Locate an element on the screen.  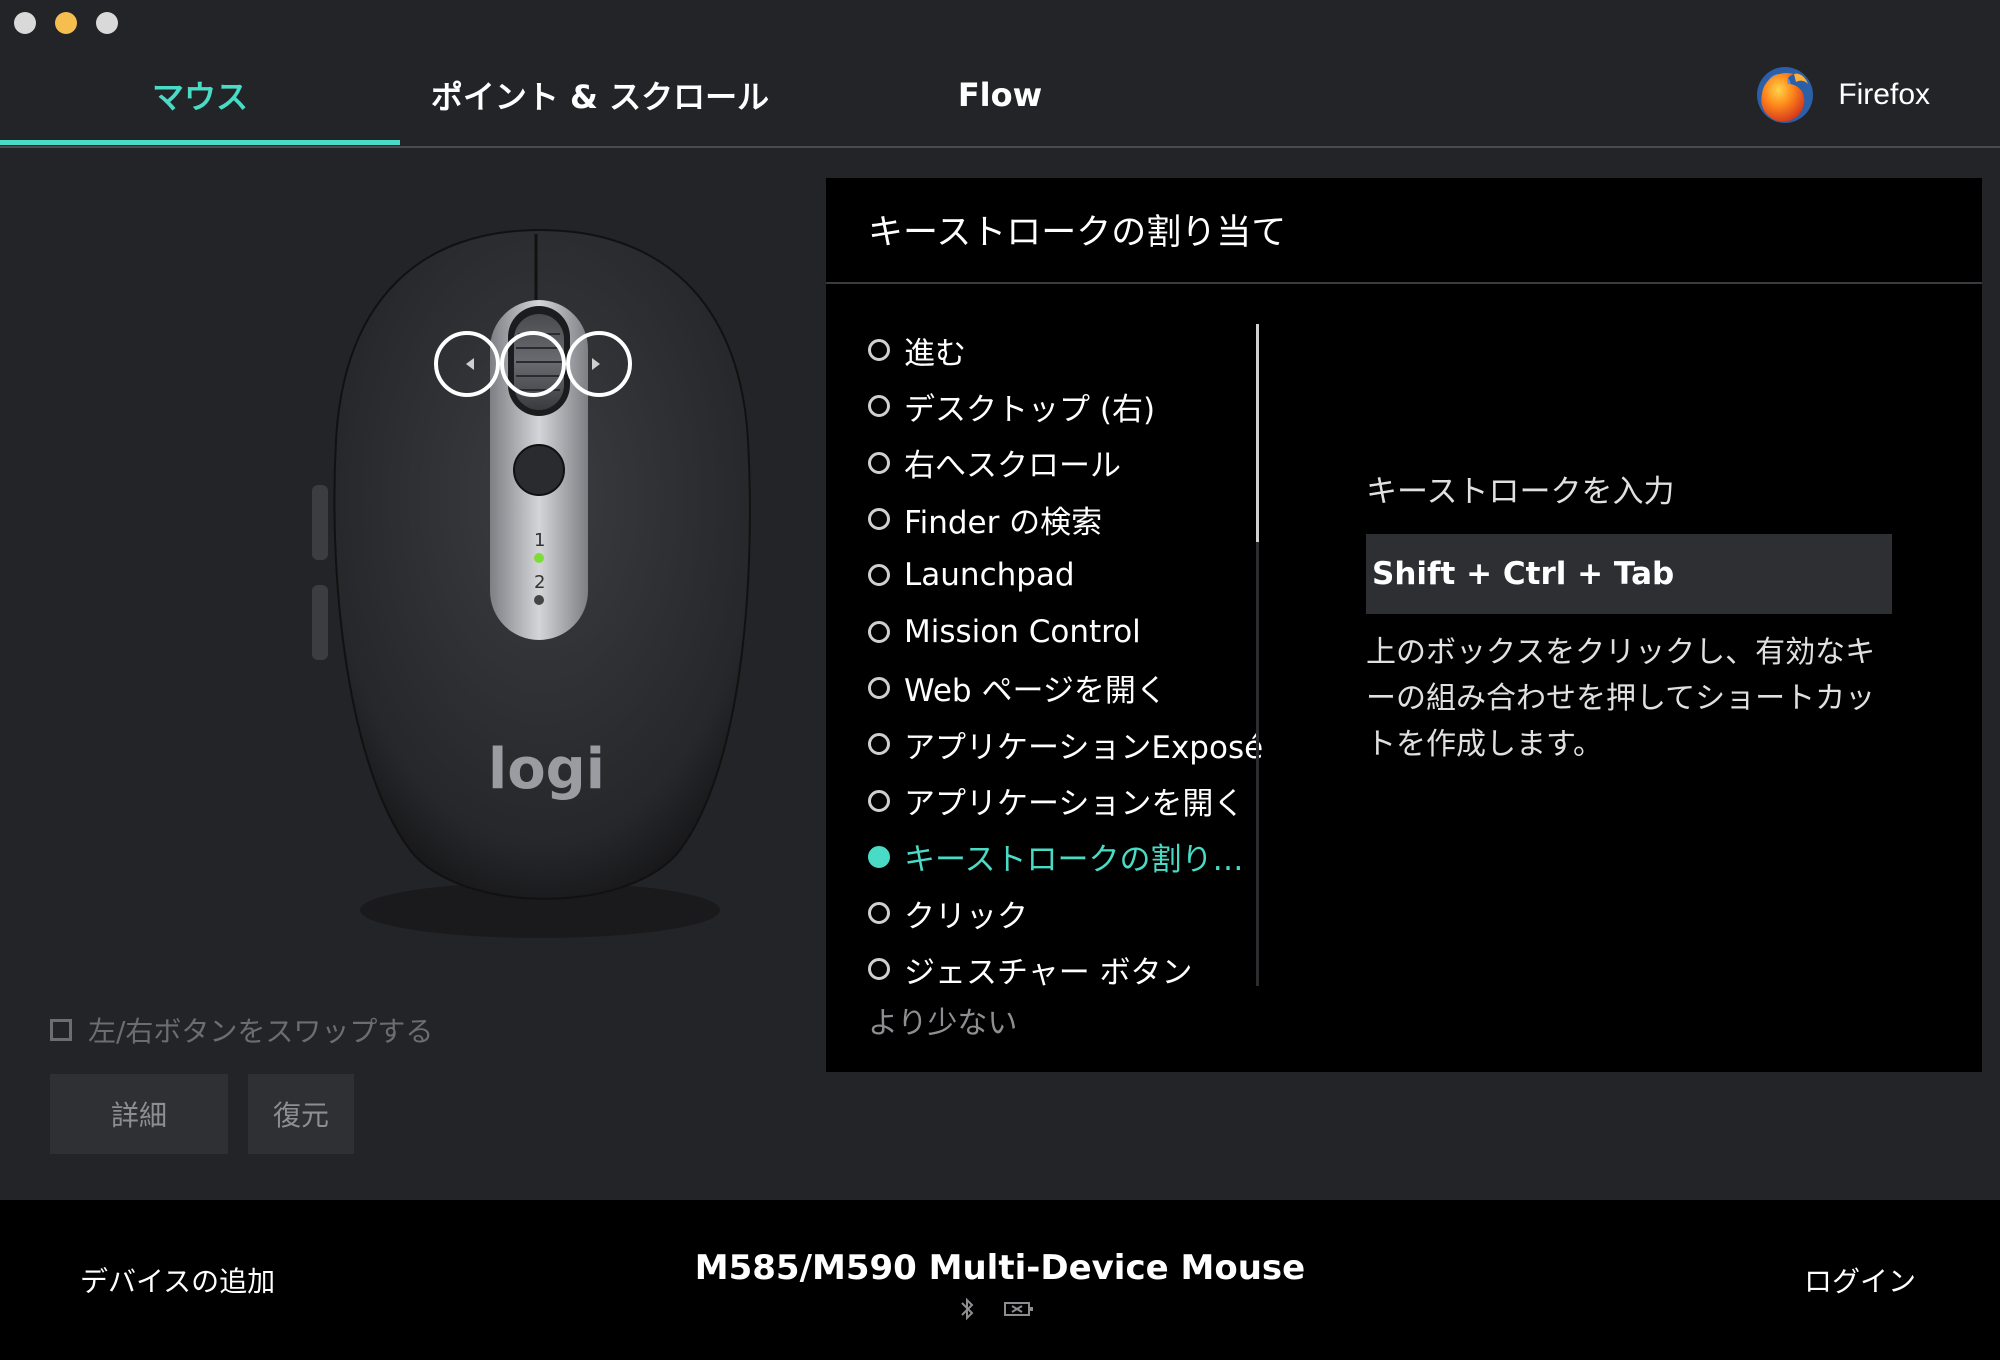
channel-2-label: 2 is located at coordinates (539, 582).